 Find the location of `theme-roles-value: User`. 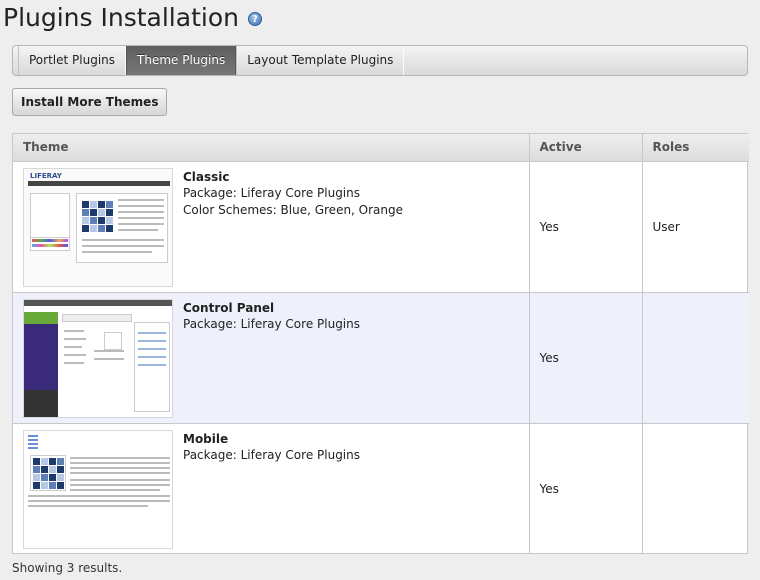

theme-roles-value: User is located at coordinates (695, 227).